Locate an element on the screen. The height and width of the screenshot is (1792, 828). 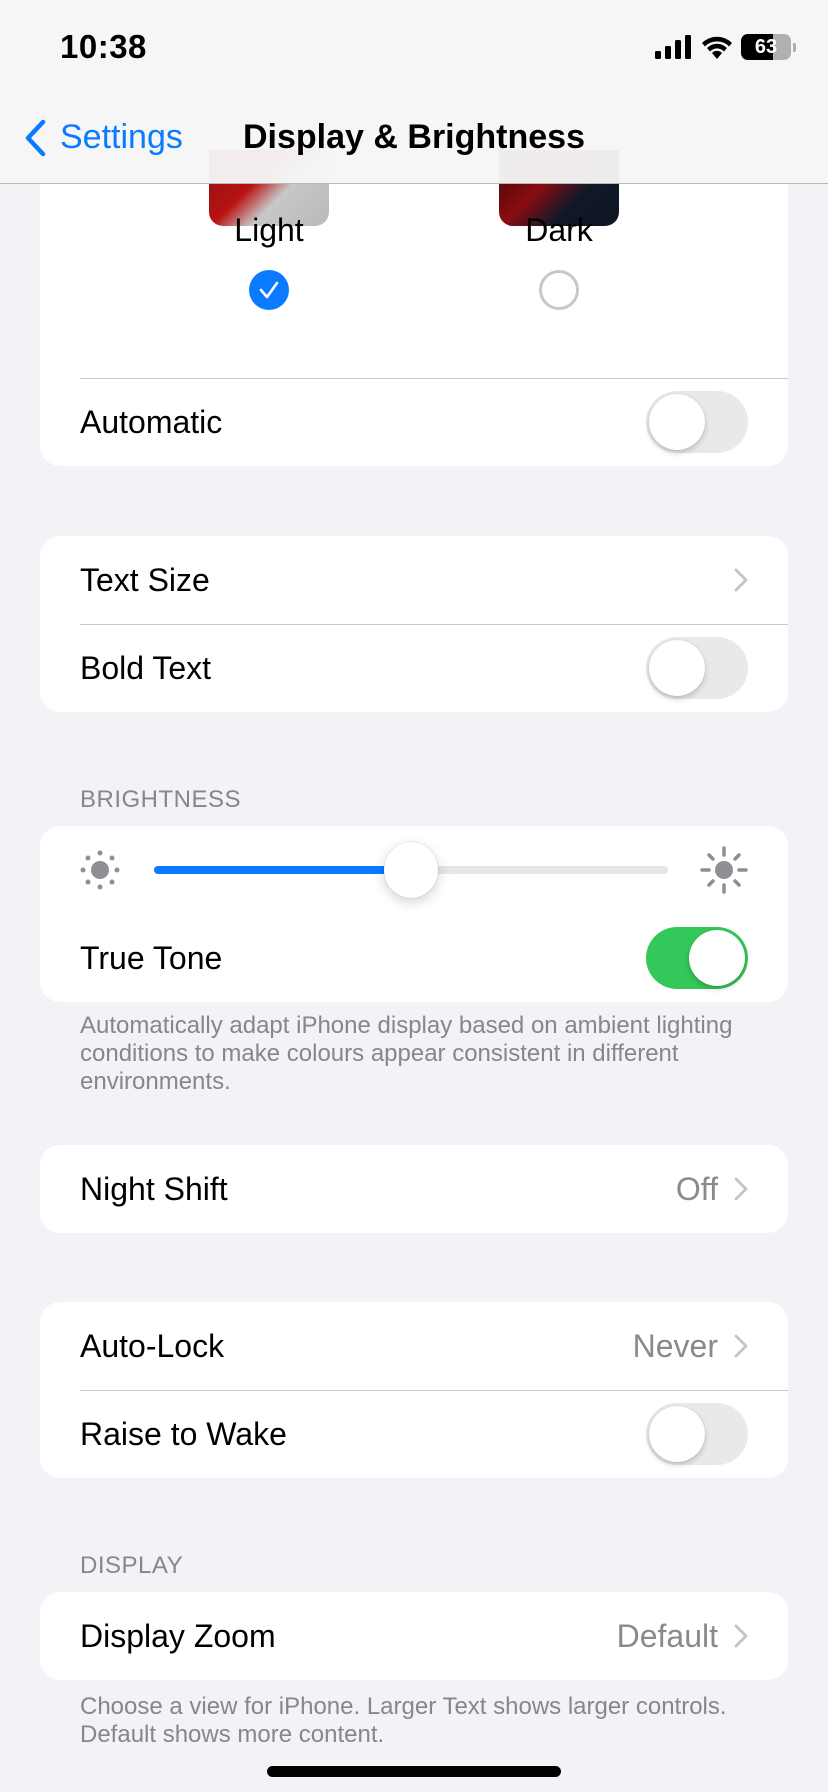
cellular-signal-icon is located at coordinates (673, 47).